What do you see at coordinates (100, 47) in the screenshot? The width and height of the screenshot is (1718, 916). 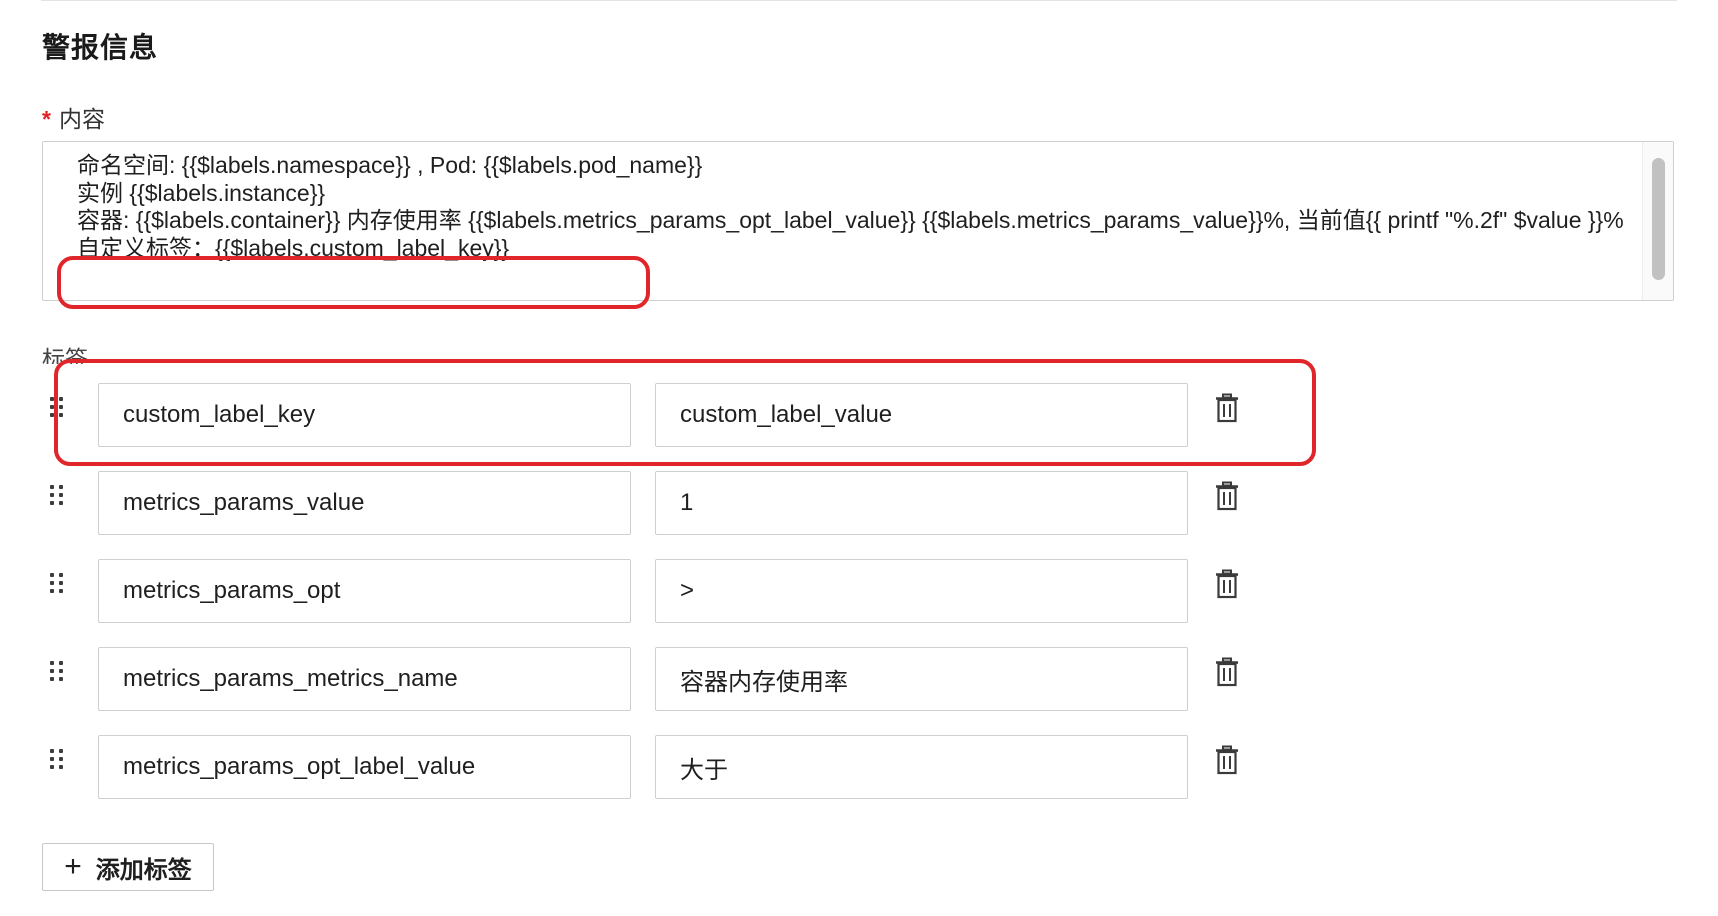 I see `section-title: 警报信息` at bounding box center [100, 47].